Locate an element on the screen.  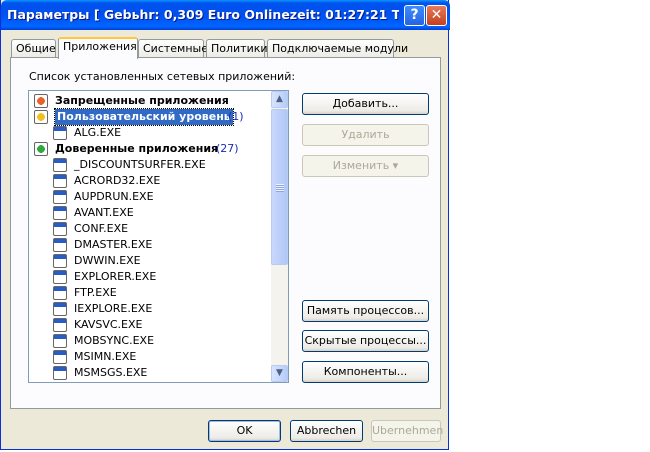
item-label: MSMSGS.EXE is located at coordinates (111, 372).